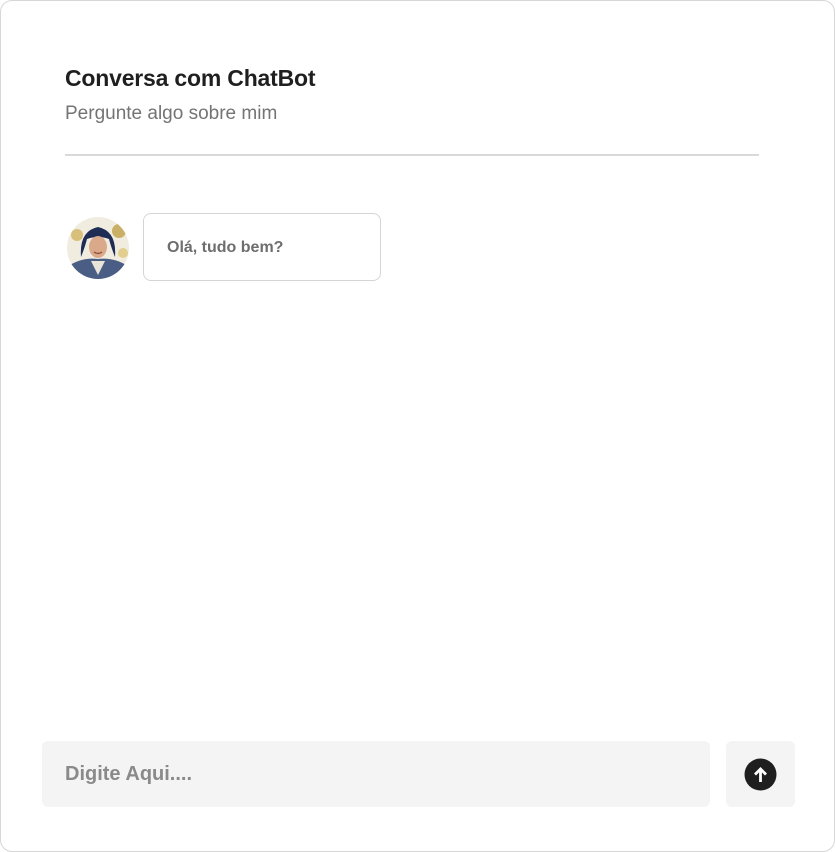 Image resolution: width=835 pixels, height=852 pixels. What do you see at coordinates (412, 155) in the screenshot?
I see `header-divider` at bounding box center [412, 155].